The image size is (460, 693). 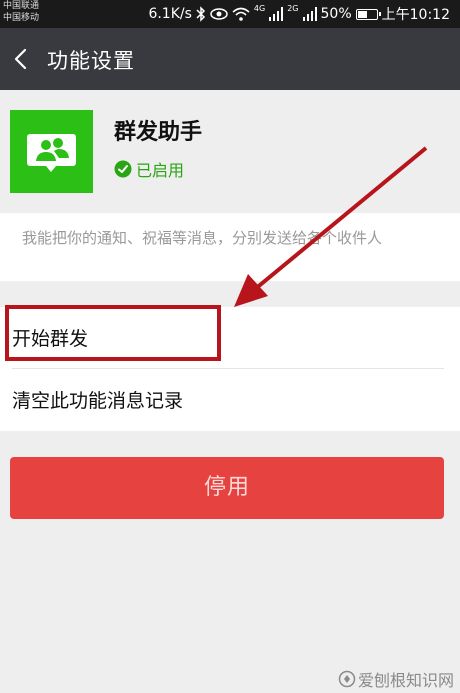 What do you see at coordinates (347, 679) in the screenshot?
I see `watermark-logo-icon` at bounding box center [347, 679].